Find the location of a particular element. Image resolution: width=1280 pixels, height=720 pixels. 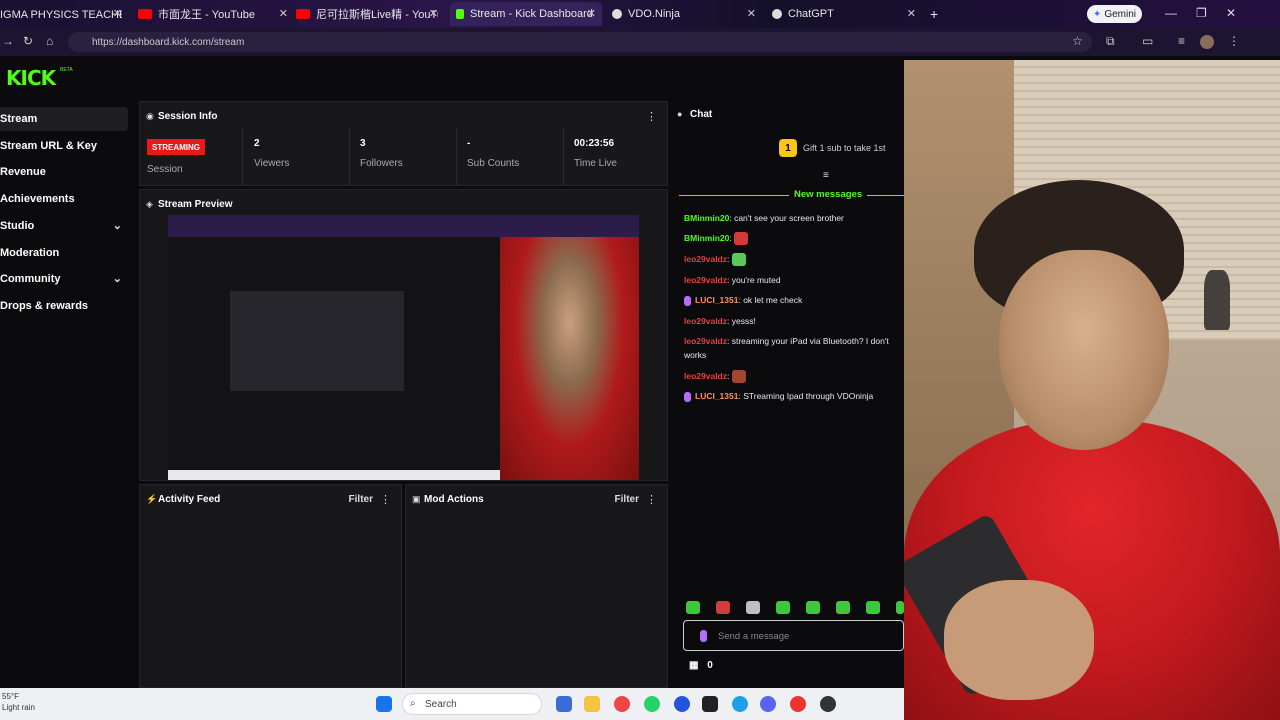

stat-value: 00:23:56 is located at coordinates (594, 143).